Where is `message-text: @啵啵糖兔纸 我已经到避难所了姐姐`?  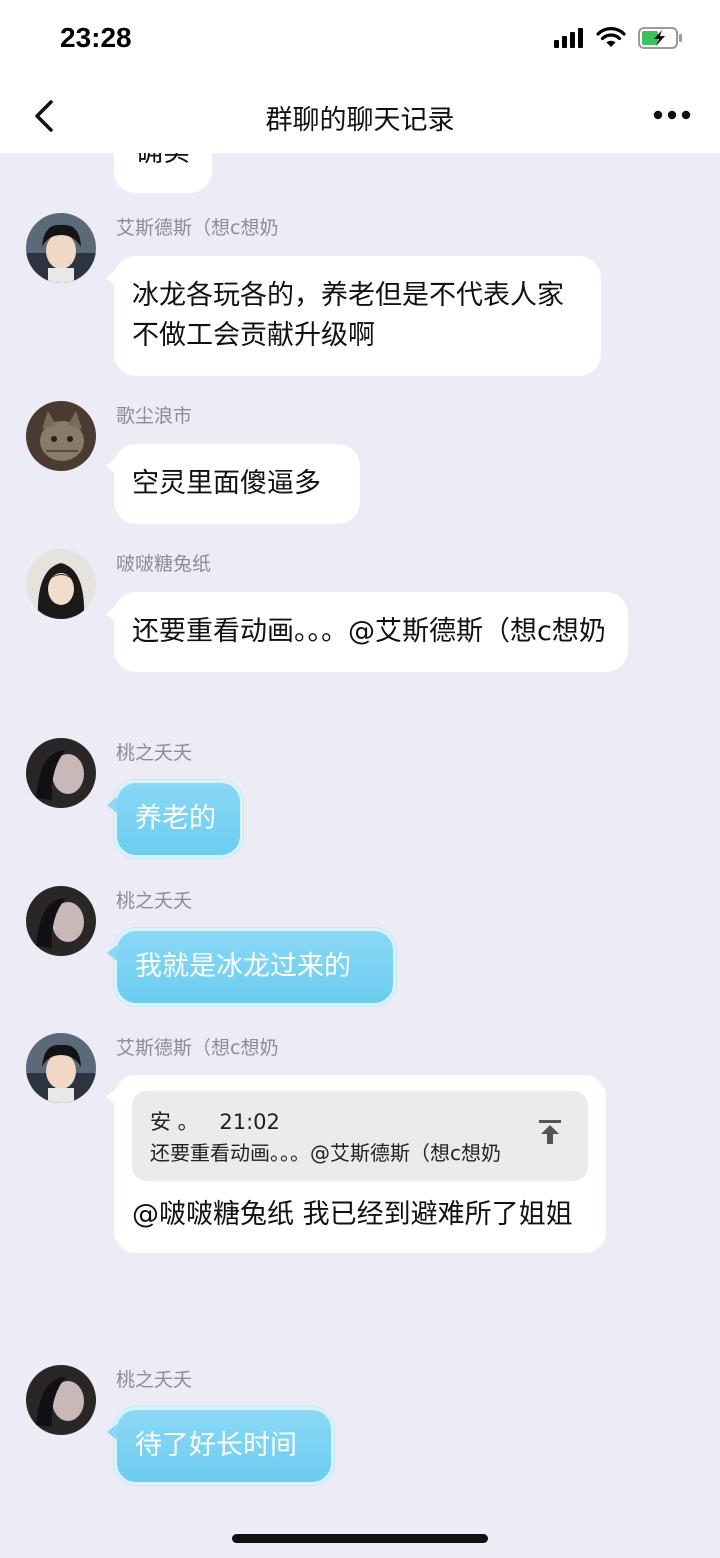
message-text: @啵啵糖兔纸 我已经到避难所了姐姐 is located at coordinates (352, 1214).